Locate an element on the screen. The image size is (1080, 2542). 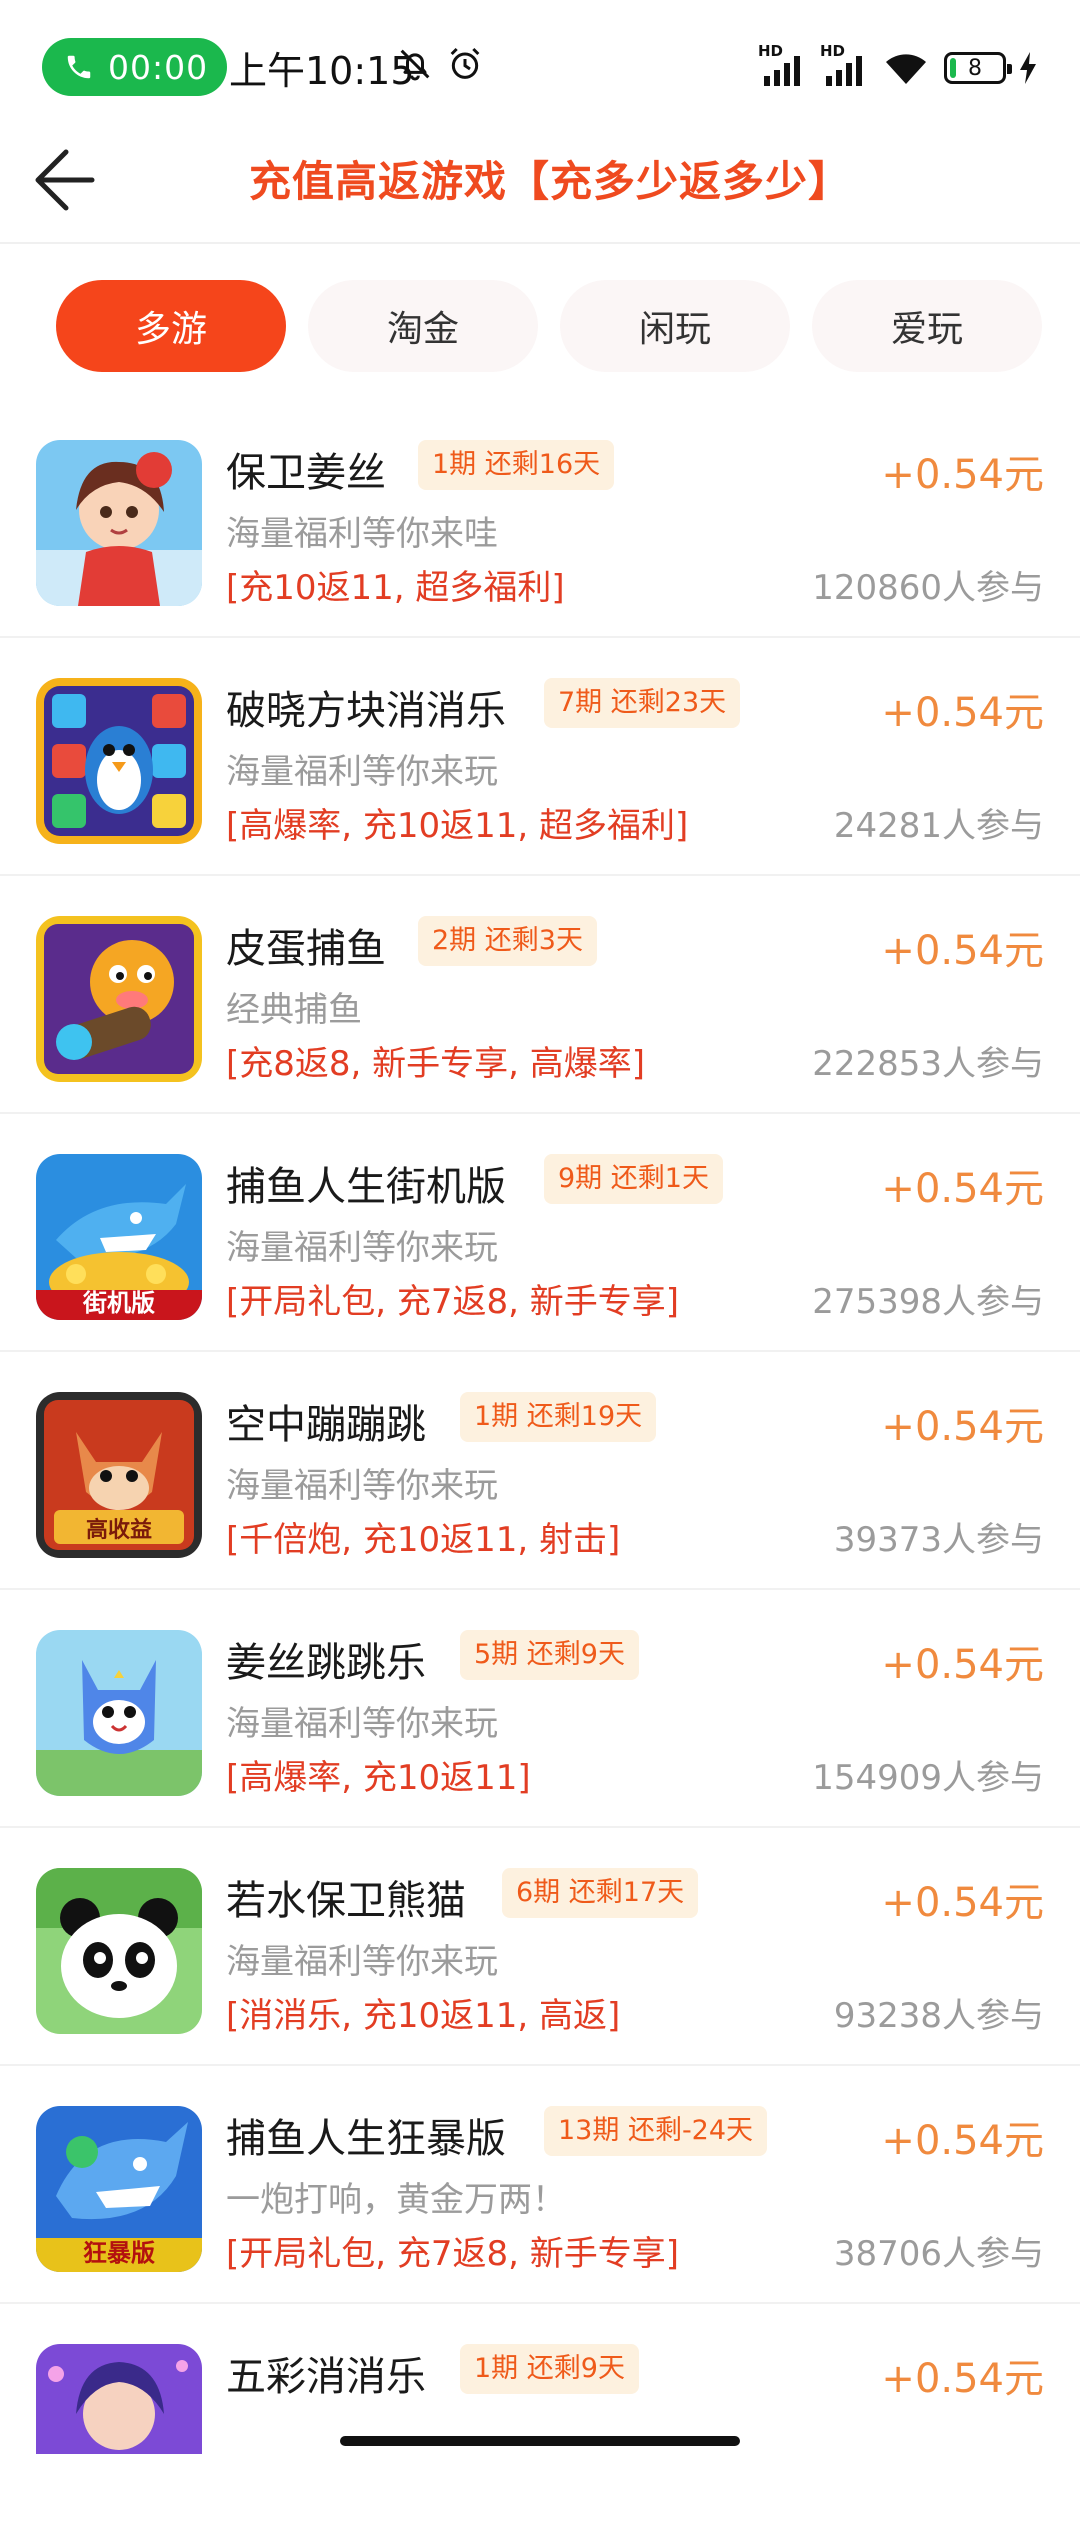
charging-bolt-icon is located at coordinates (1028, 68).